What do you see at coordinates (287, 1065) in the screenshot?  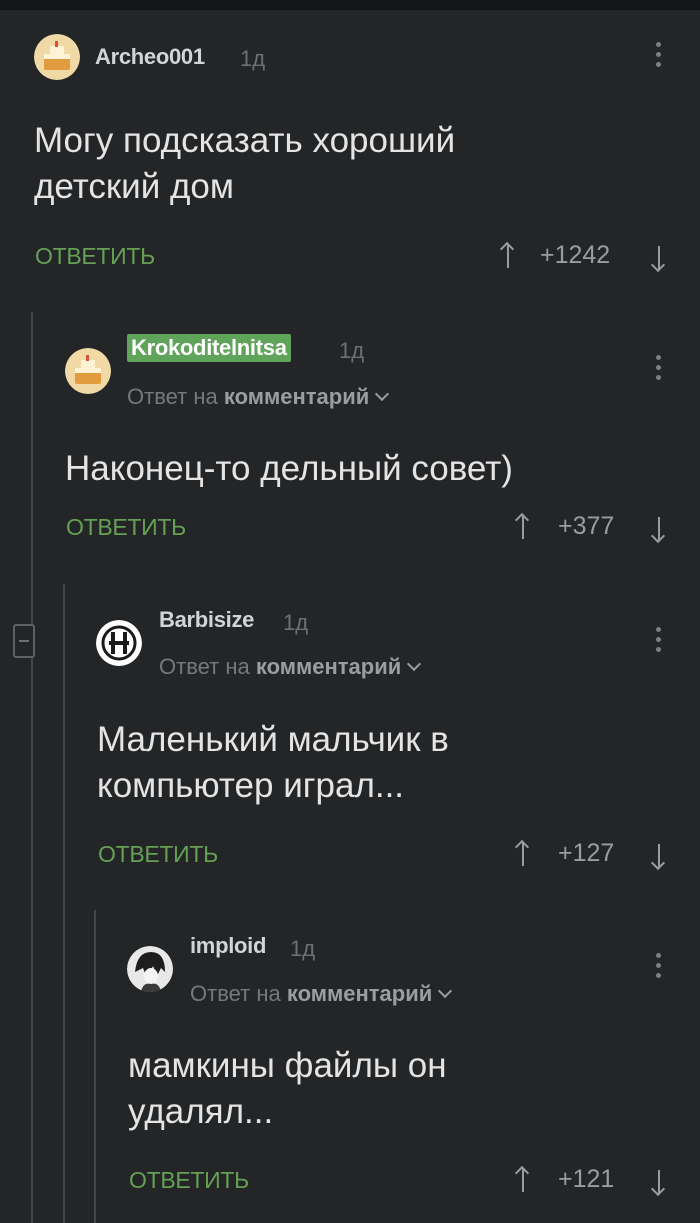 I see `comment-text-line: мамкины файлы он` at bounding box center [287, 1065].